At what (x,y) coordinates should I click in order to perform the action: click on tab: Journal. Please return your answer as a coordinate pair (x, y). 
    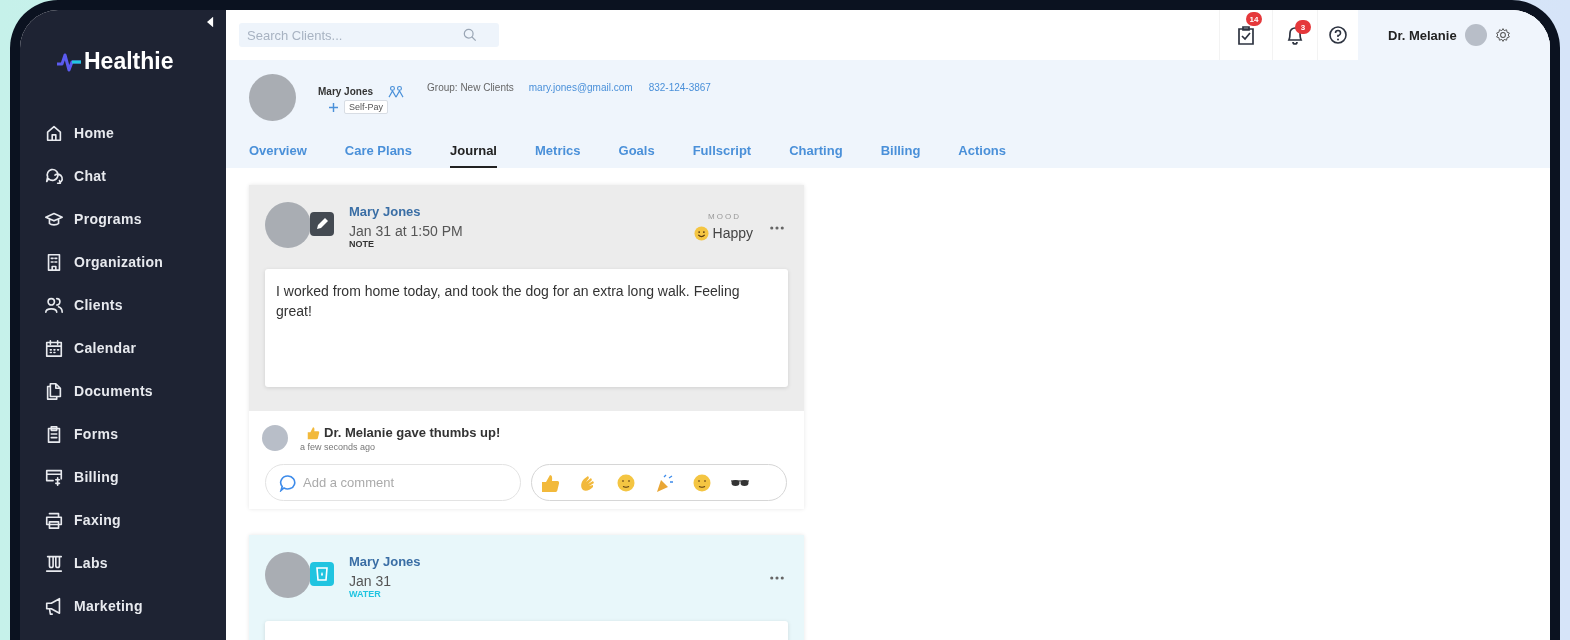
    Looking at the image, I should click on (473, 155).